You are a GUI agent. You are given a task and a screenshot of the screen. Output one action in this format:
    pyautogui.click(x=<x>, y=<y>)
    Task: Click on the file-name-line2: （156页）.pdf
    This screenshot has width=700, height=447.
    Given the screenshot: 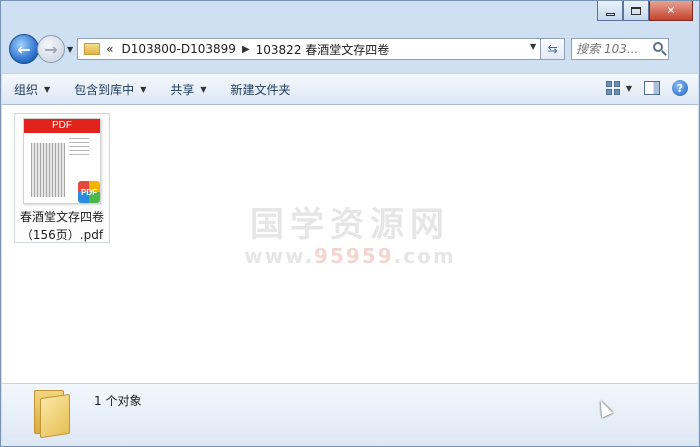 What is the action you would take?
    pyautogui.click(x=62, y=235)
    